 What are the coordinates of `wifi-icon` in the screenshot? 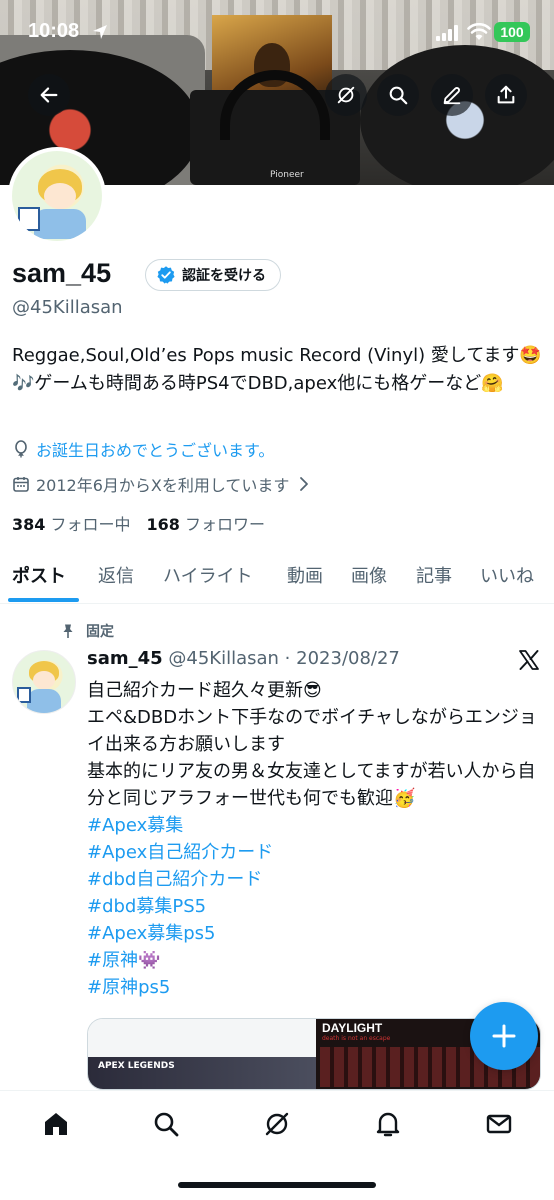 It's located at (479, 31).